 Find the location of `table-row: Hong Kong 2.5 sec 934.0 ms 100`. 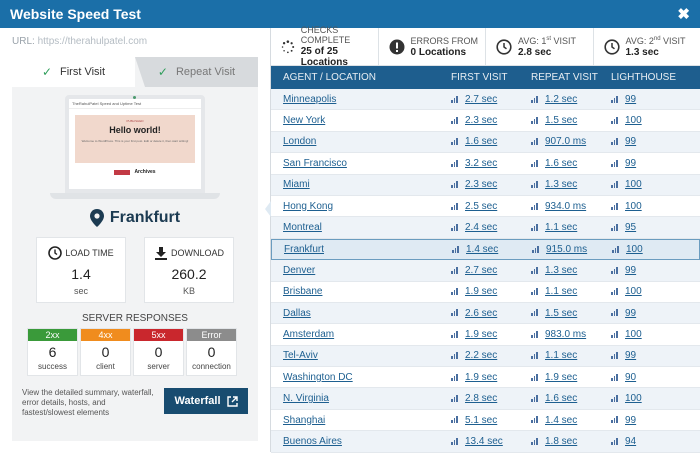

table-row: Hong Kong 2.5 sec 934.0 ms 100 is located at coordinates (485, 206).